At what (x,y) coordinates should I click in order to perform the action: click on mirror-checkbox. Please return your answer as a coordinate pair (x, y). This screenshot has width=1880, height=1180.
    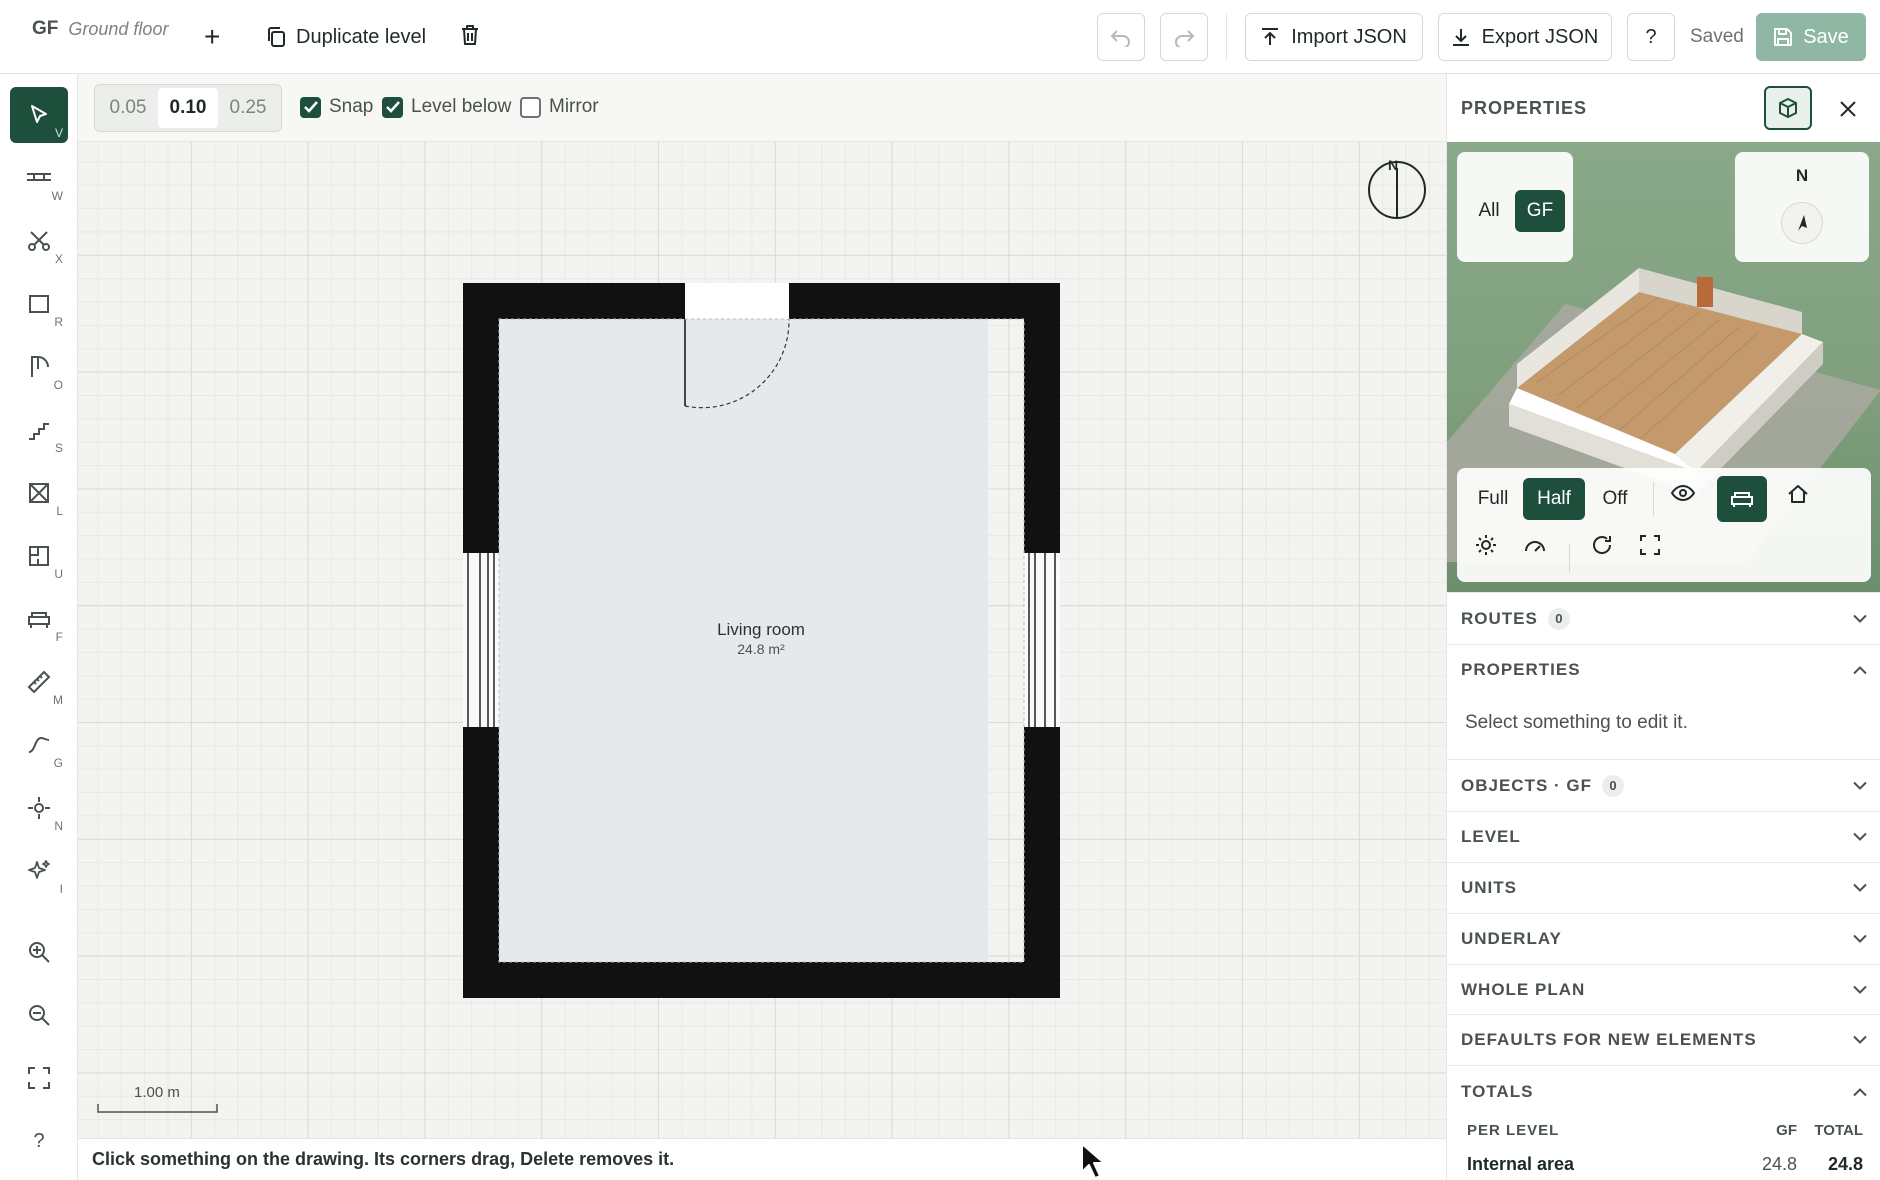
    Looking at the image, I should click on (530, 107).